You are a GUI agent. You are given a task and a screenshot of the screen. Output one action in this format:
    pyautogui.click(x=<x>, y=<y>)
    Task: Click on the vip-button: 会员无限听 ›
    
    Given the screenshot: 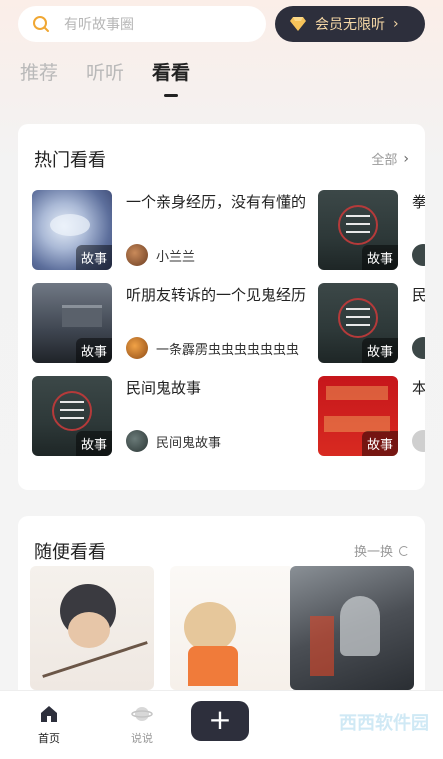 What is the action you would take?
    pyautogui.click(x=350, y=24)
    